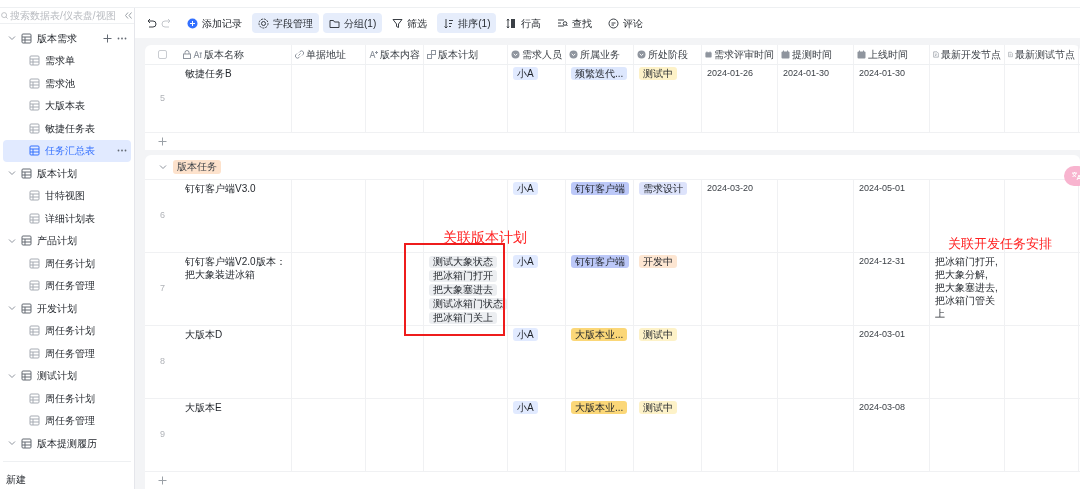 Image resolution: width=1080 pixels, height=489 pixels. What do you see at coordinates (285, 23) in the screenshot?
I see `toolbar-button: 字段管理` at bounding box center [285, 23].